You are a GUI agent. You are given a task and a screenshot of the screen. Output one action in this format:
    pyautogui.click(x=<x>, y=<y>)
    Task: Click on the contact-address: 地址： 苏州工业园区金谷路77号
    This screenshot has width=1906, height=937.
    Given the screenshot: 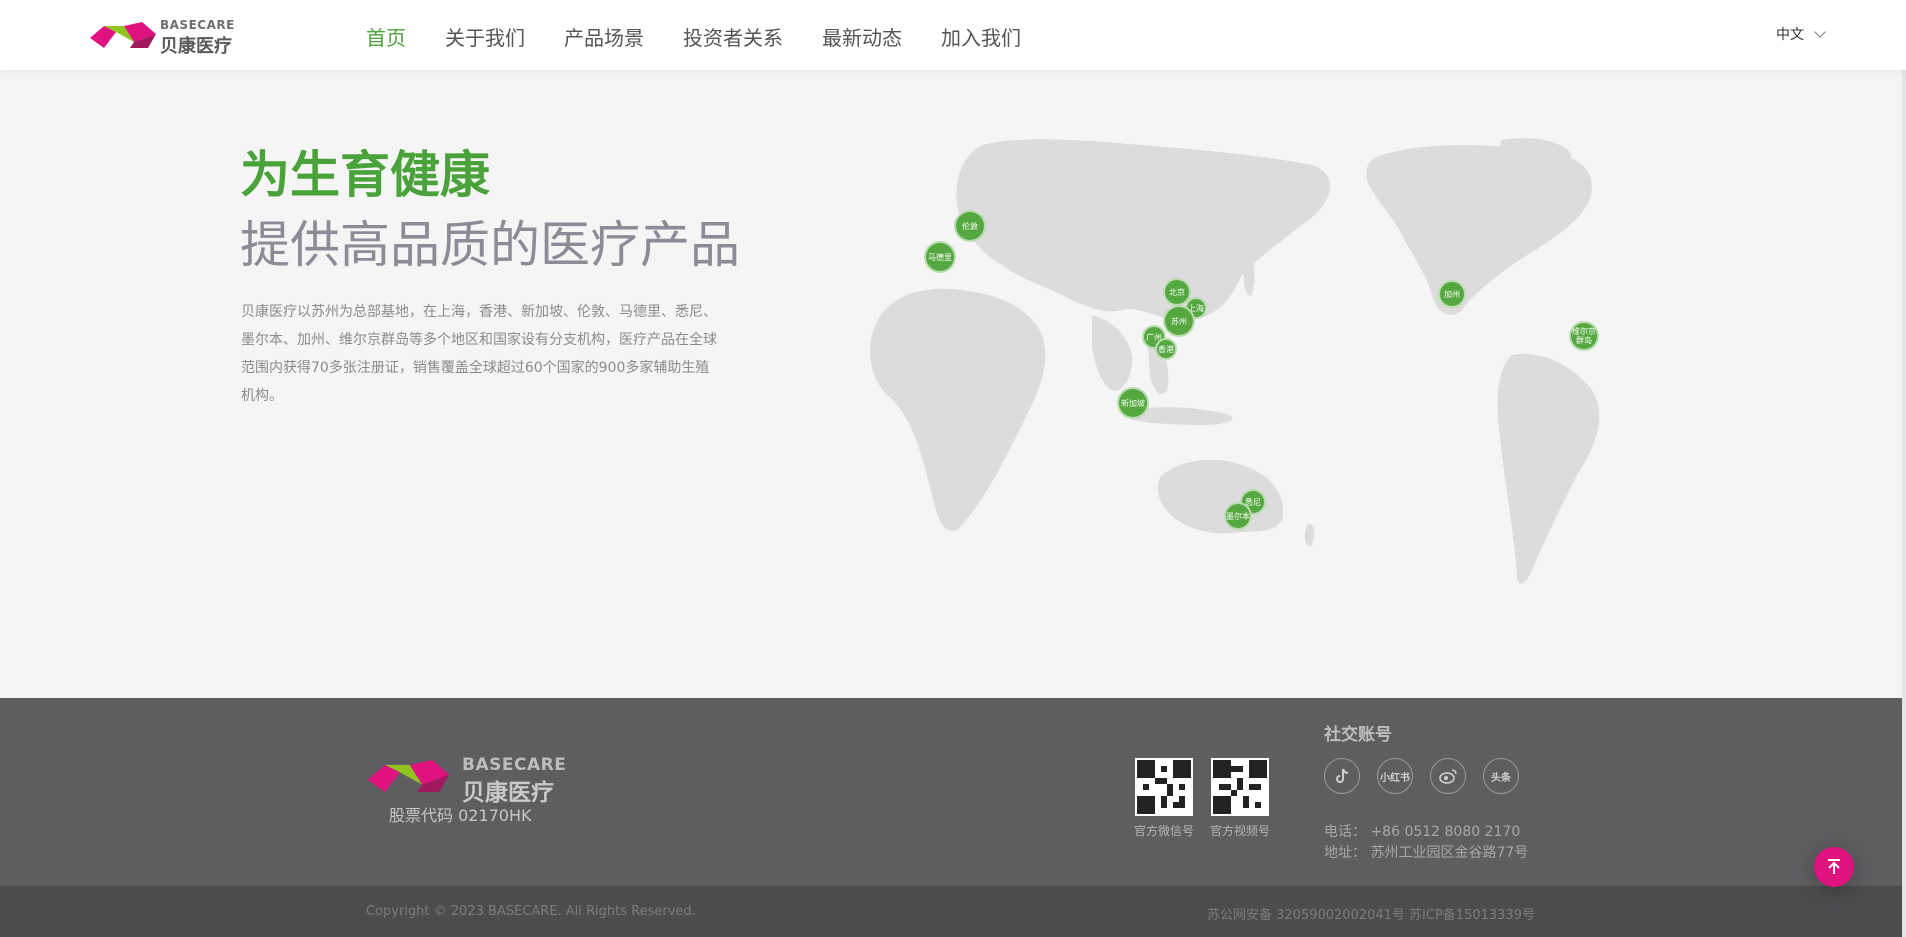 What is the action you would take?
    pyautogui.click(x=1426, y=853)
    